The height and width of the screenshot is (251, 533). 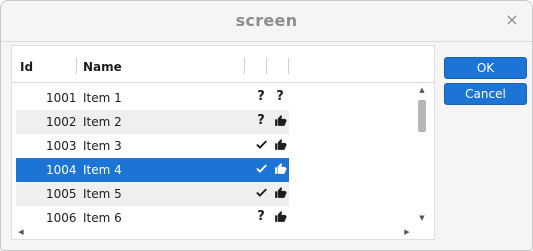 I want to click on scrollbar-thumb, so click(x=422, y=116).